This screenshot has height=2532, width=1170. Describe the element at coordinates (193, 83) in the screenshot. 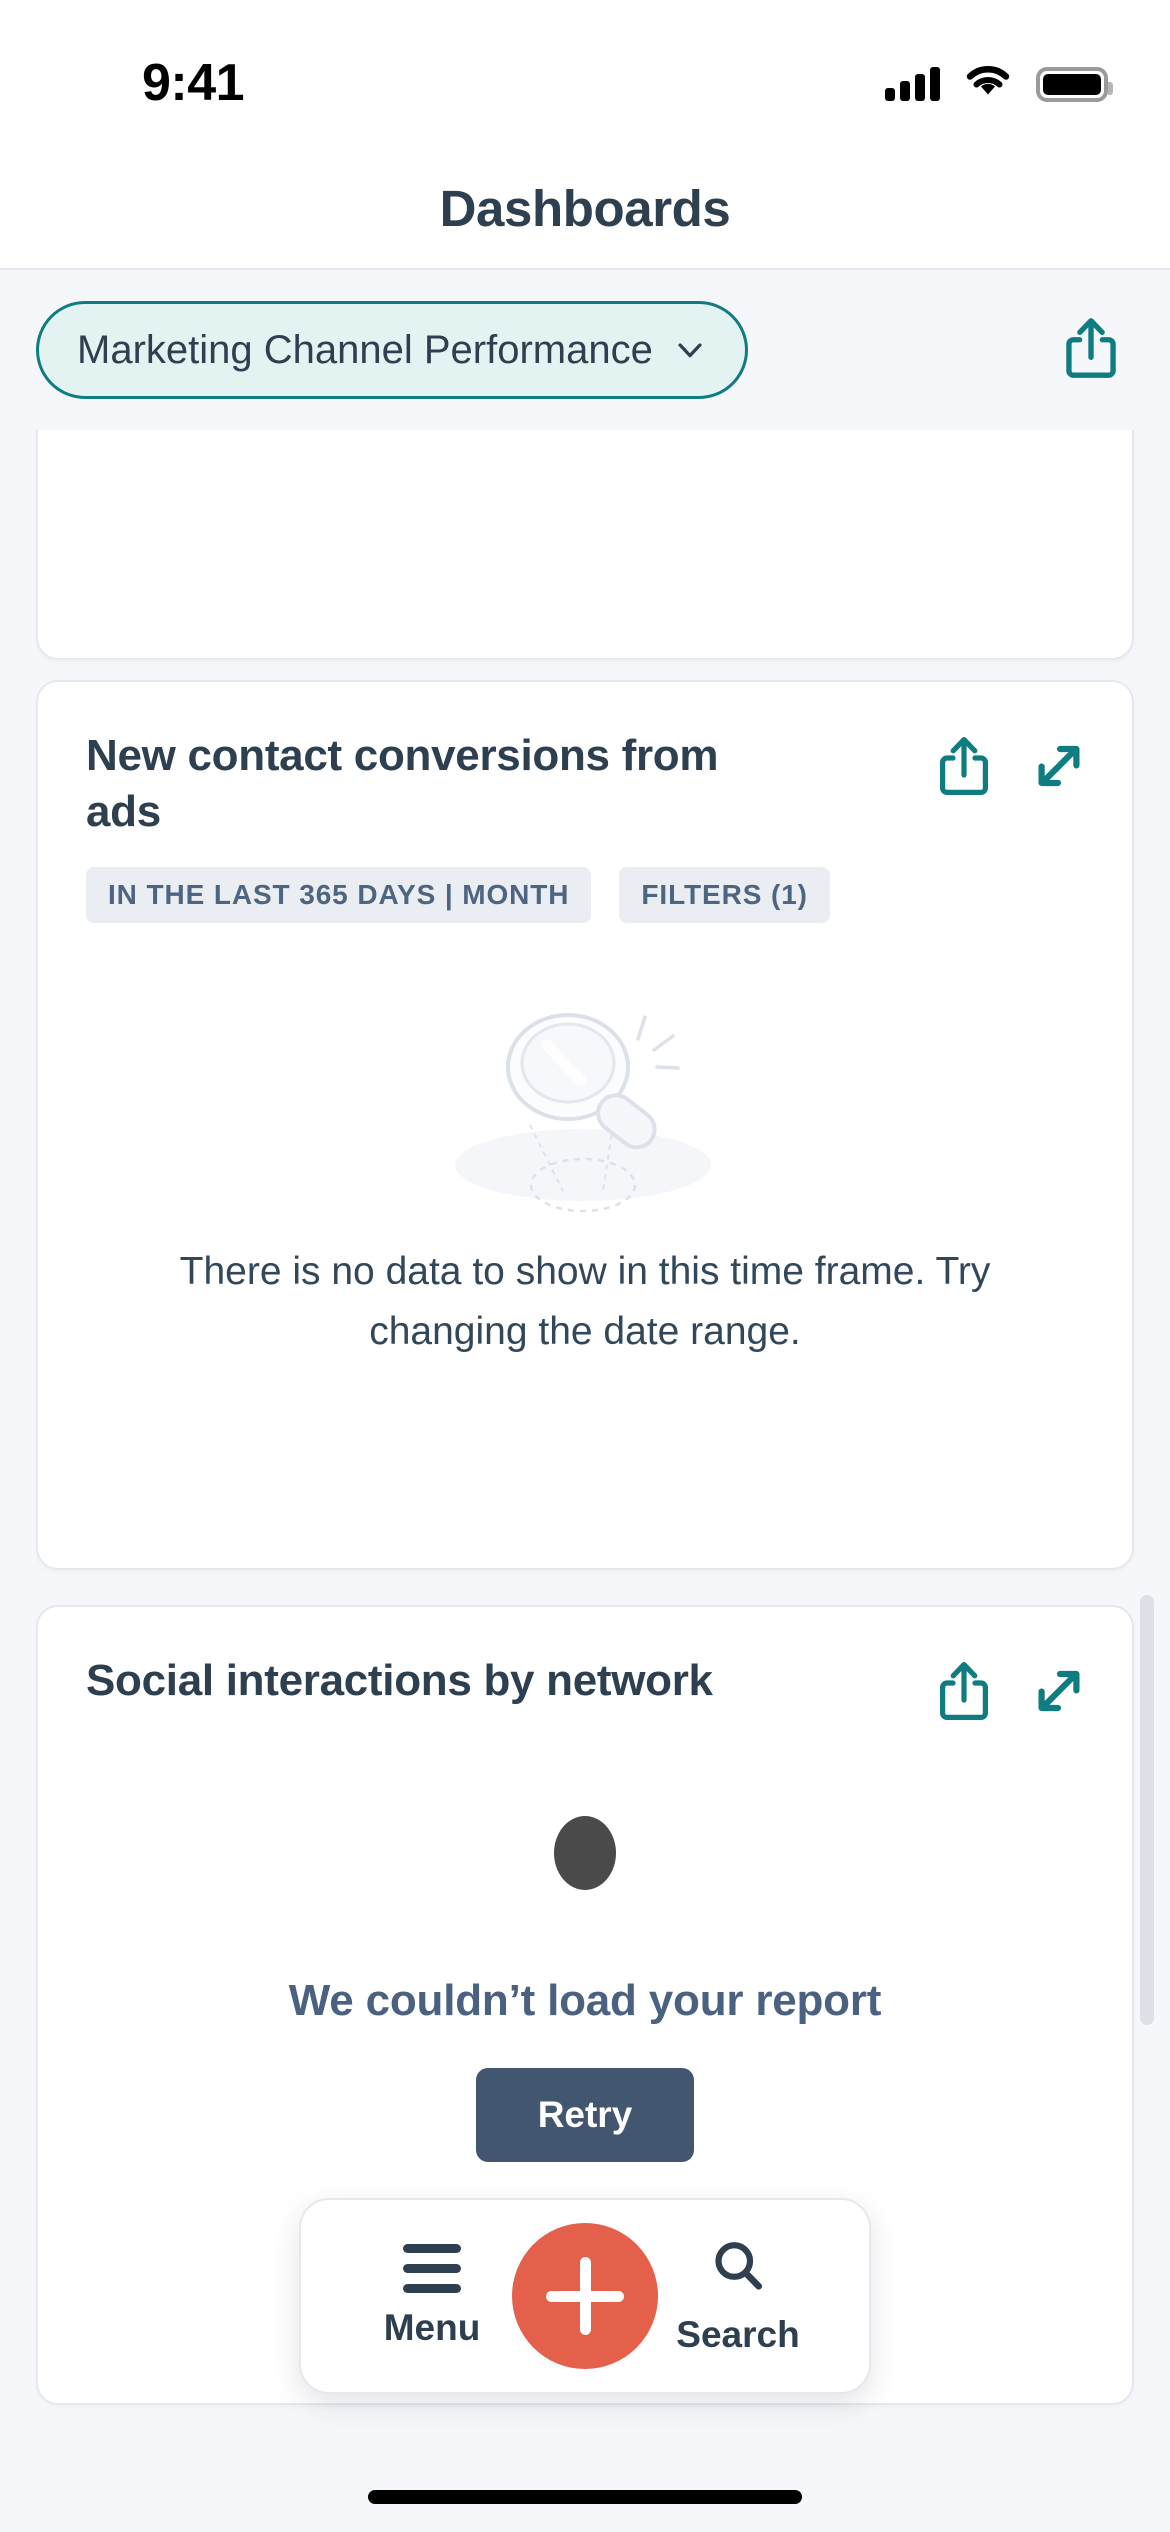

I see `status-bar-time: 9:41` at that location.